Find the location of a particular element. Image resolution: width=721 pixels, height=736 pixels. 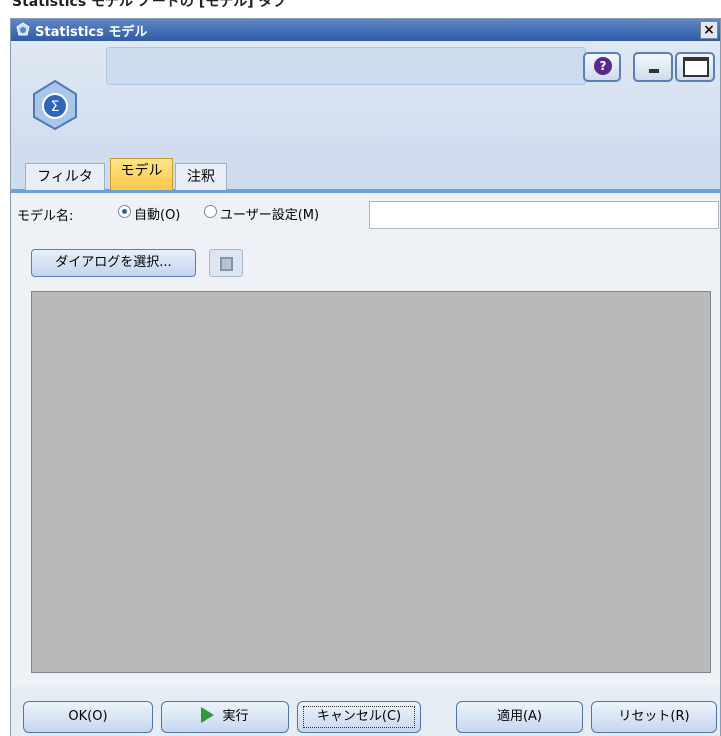

statistics-node-icon: Σ is located at coordinates (55, 105).